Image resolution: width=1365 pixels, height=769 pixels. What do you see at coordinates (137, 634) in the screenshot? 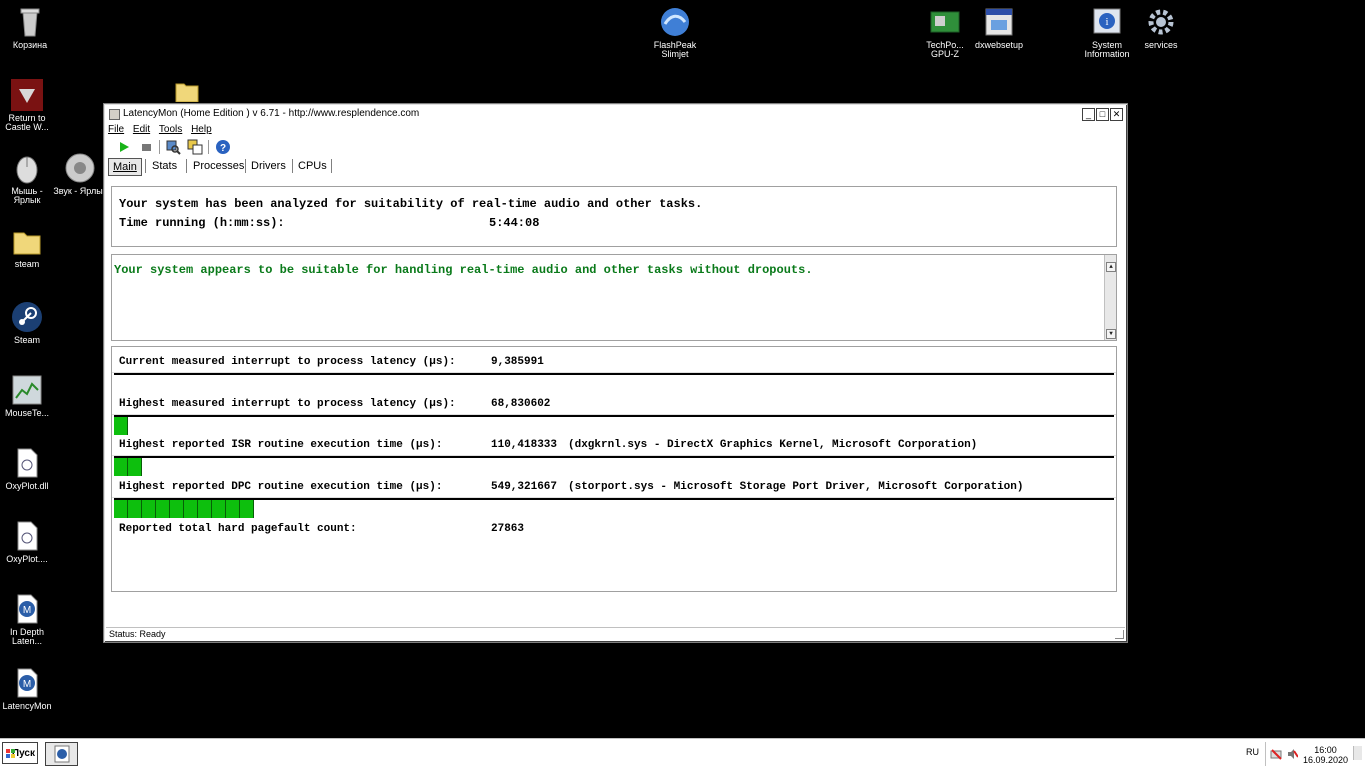
I see `status-text: Status: Ready` at bounding box center [137, 634].